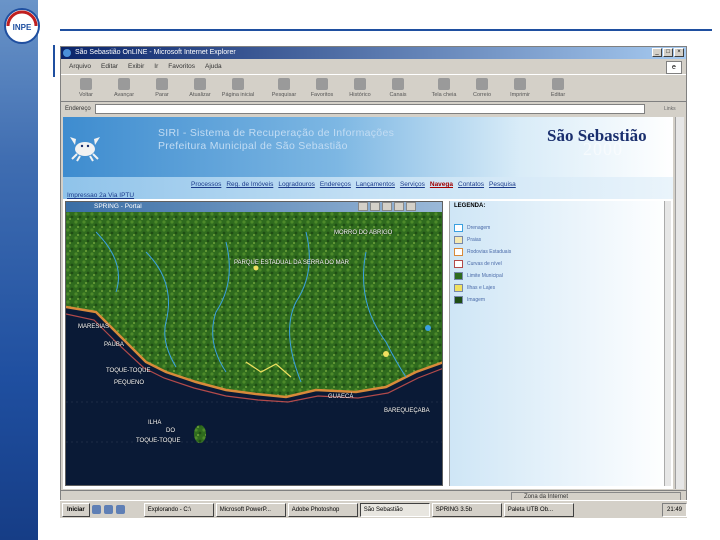 The height and width of the screenshot is (540, 720). I want to click on back-button: Voltar, so click(86, 89).